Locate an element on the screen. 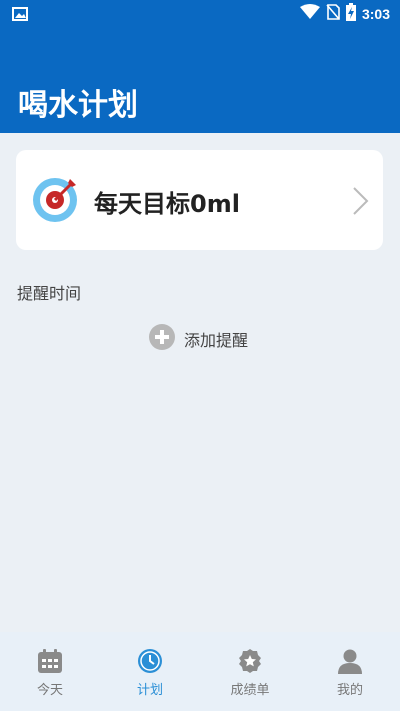 The height and width of the screenshot is (711, 400). battery-charging-icon is located at coordinates (350, 14).